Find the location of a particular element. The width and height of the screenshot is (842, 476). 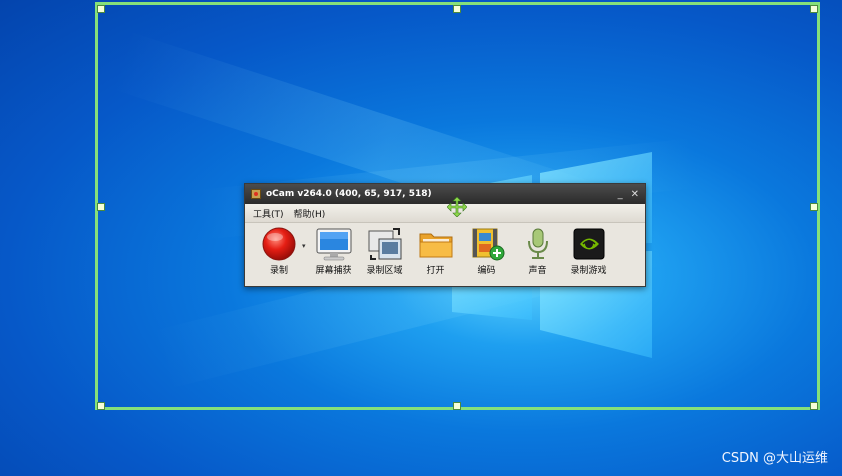

film-add-icon is located at coordinates (488, 244).